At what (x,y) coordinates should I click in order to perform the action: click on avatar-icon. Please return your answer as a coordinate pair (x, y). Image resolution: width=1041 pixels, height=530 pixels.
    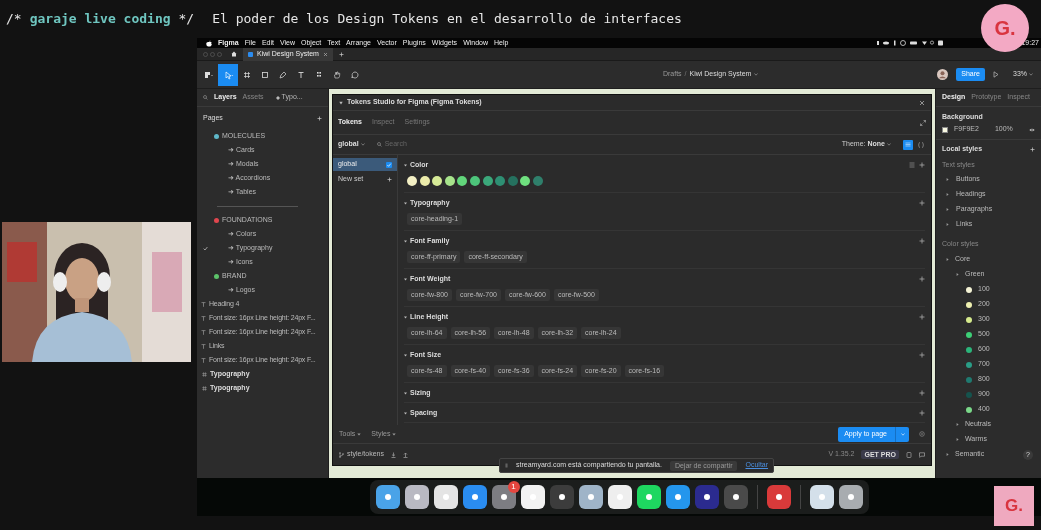
    Looking at the image, I should click on (943, 74).